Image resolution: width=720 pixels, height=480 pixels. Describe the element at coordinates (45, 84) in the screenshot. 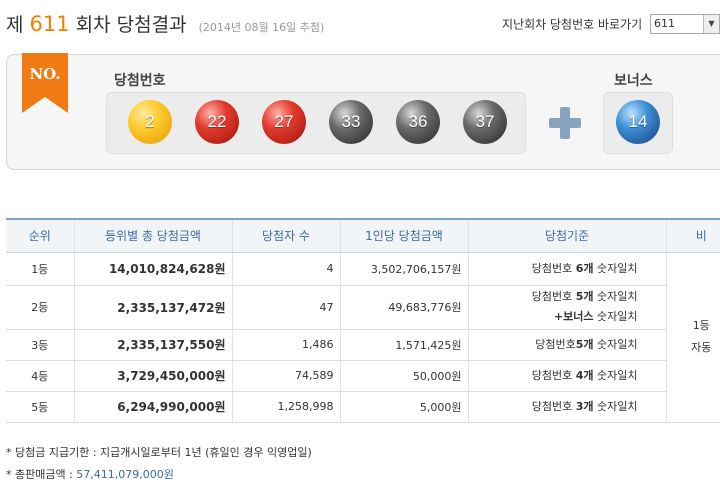

I see `no-badge: NO.` at that location.